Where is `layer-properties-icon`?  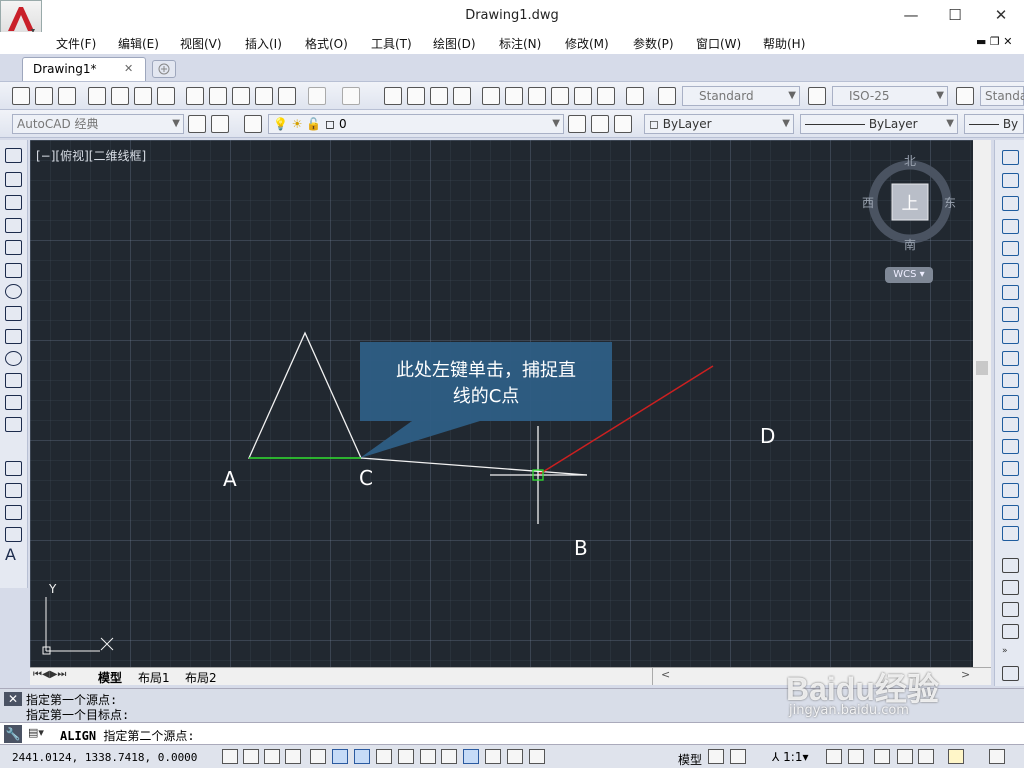
layer-properties-icon is located at coordinates (253, 124).